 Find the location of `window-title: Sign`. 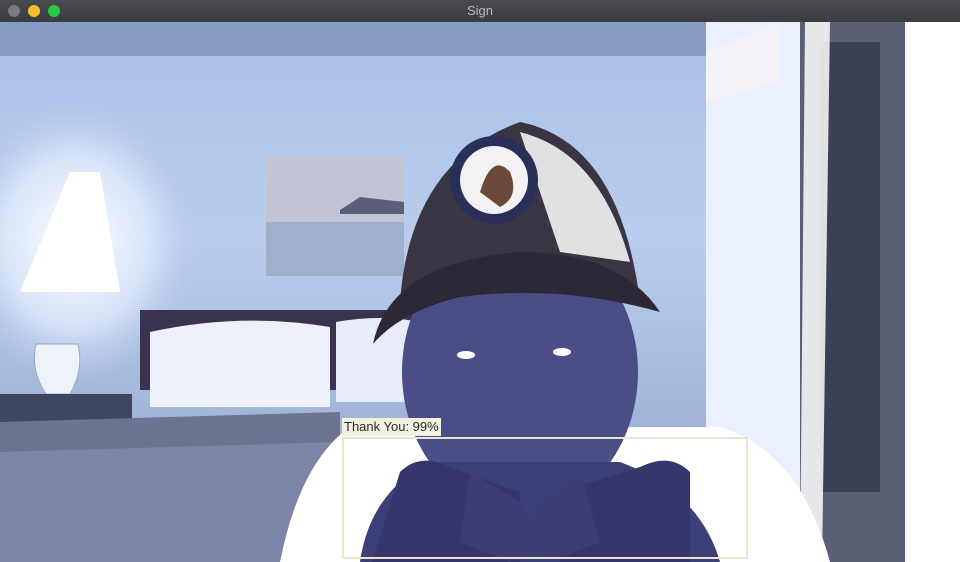

window-title: Sign is located at coordinates (480, 10).